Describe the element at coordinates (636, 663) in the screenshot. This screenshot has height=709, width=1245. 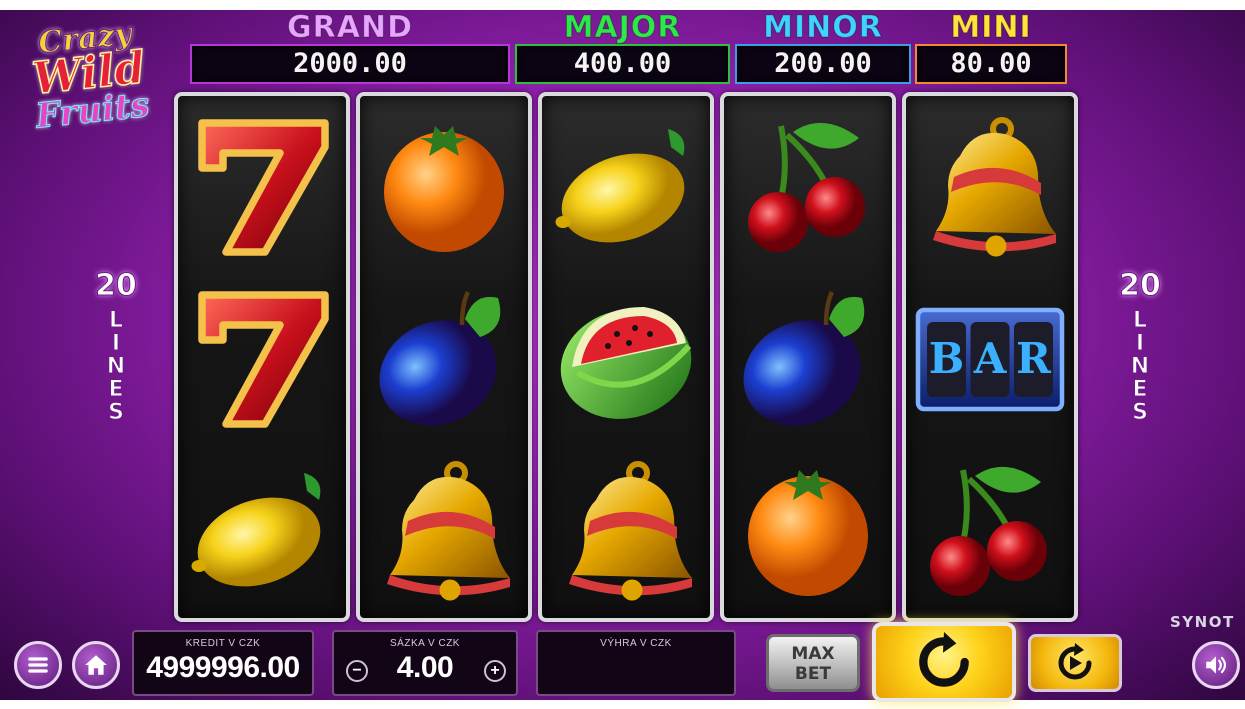
I see `win-display: VÝHRA V CZK` at that location.